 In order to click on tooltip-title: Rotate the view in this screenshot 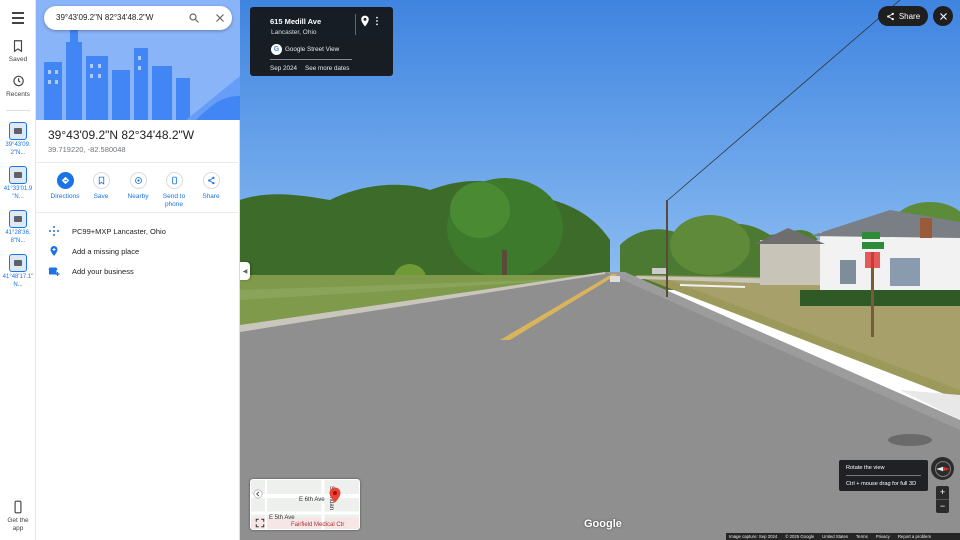, I will do `click(865, 468)`.